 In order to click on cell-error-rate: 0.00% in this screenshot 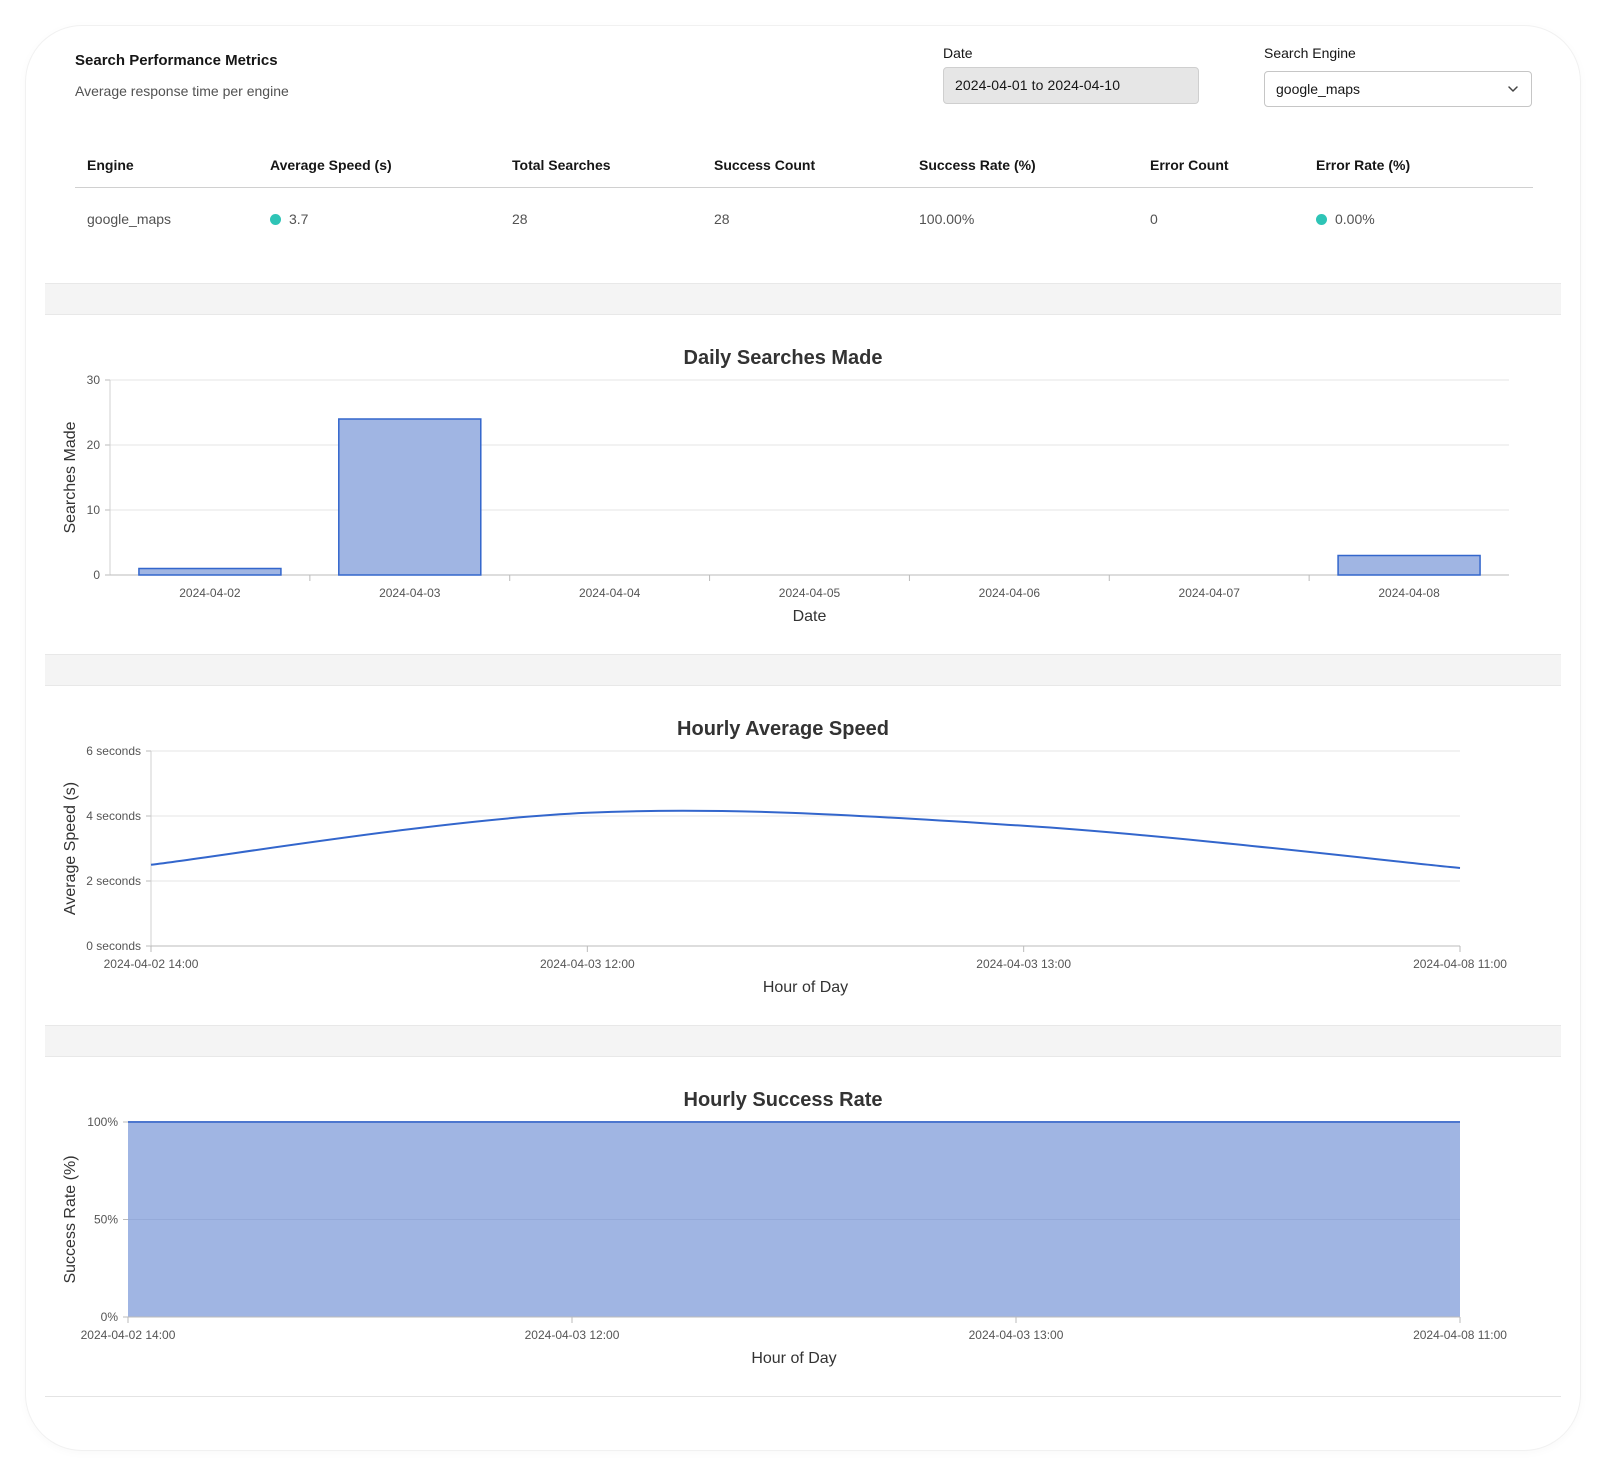, I will do `click(1418, 219)`.